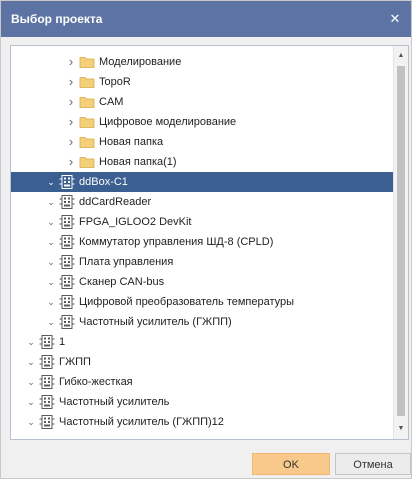 The height and width of the screenshot is (479, 412). I want to click on tree-item-label: Цифровое моделирование, so click(168, 122).